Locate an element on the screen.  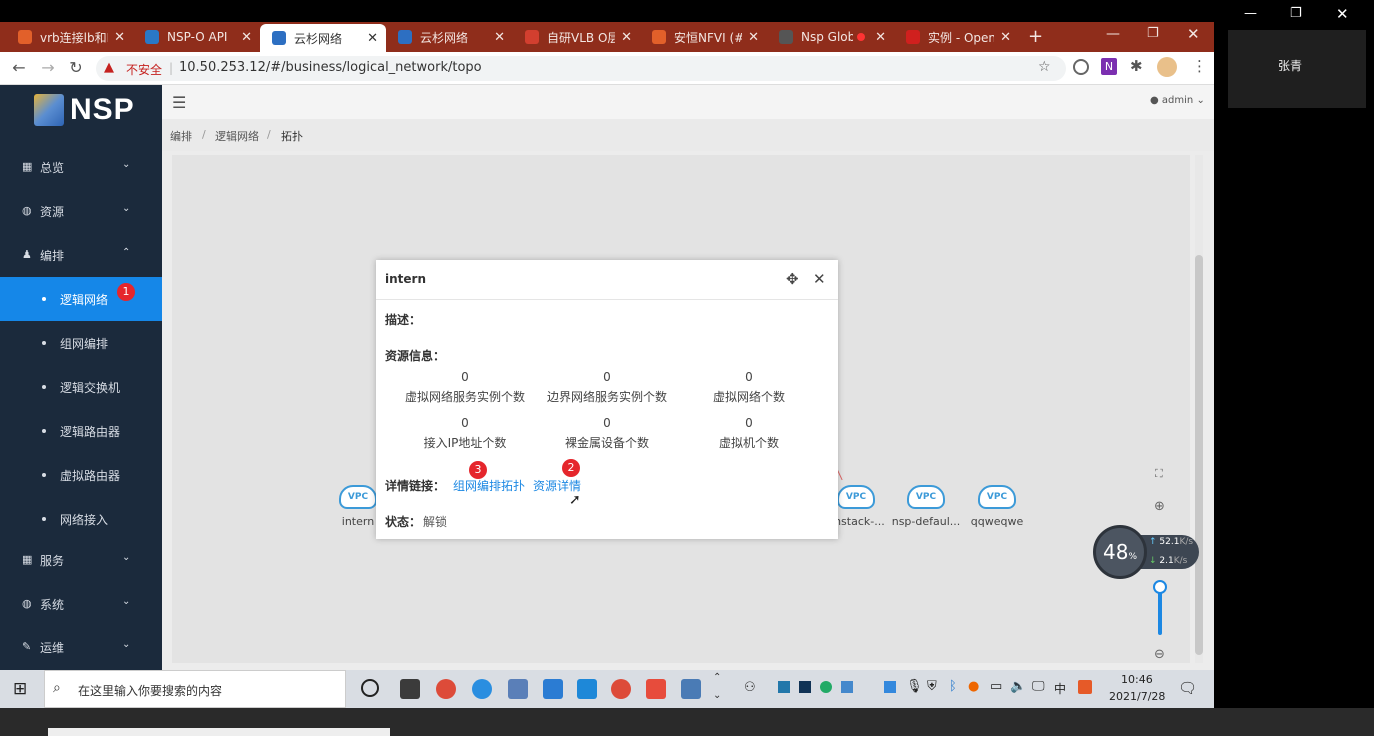
notification-icon: 🗨 is located at coordinates (1187, 688).